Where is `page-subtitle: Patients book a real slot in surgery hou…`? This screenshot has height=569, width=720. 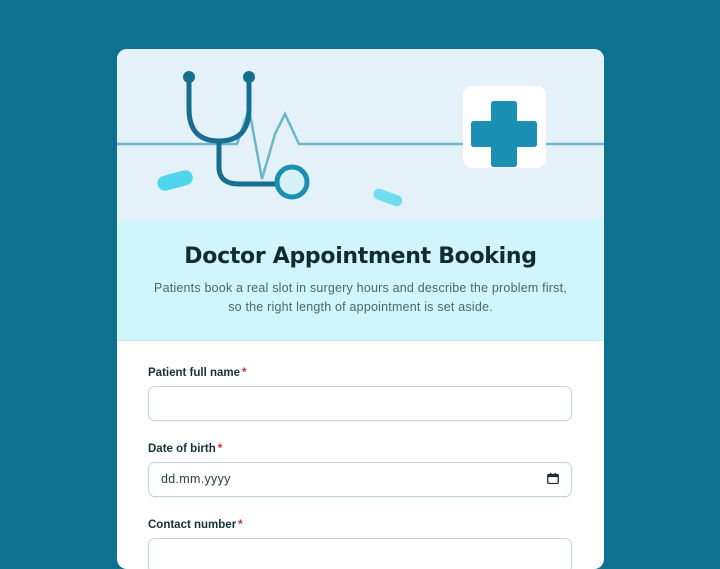 page-subtitle: Patients book a real slot in surgery hou… is located at coordinates (360, 297).